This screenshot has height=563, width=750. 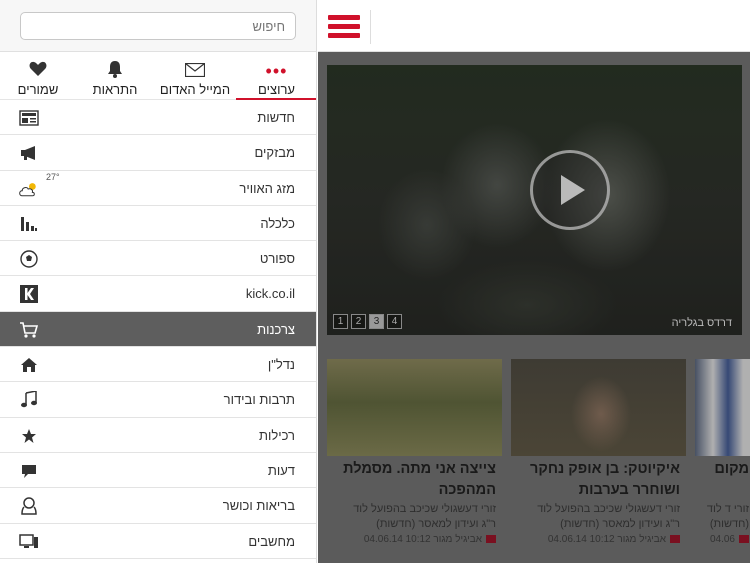 I want to click on tab-label: המייל האדום, so click(x=195, y=89).